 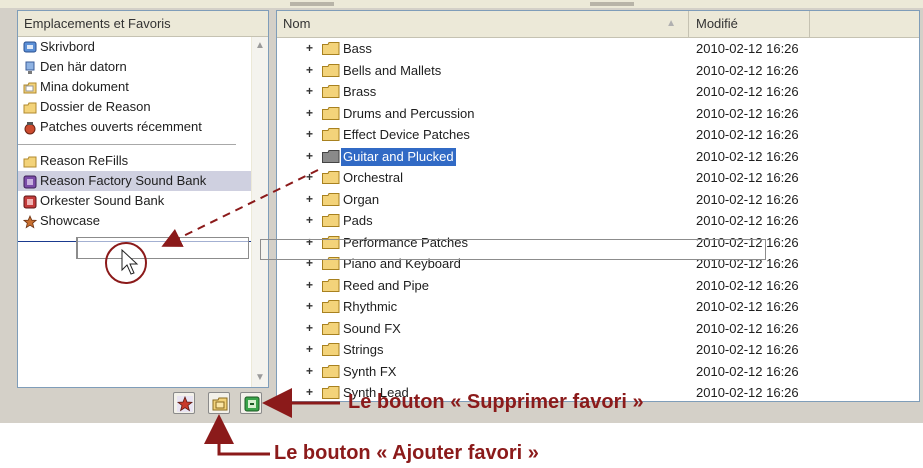 I want to click on left-vertical-scrollbar: ▲ ▼, so click(x=259, y=212).